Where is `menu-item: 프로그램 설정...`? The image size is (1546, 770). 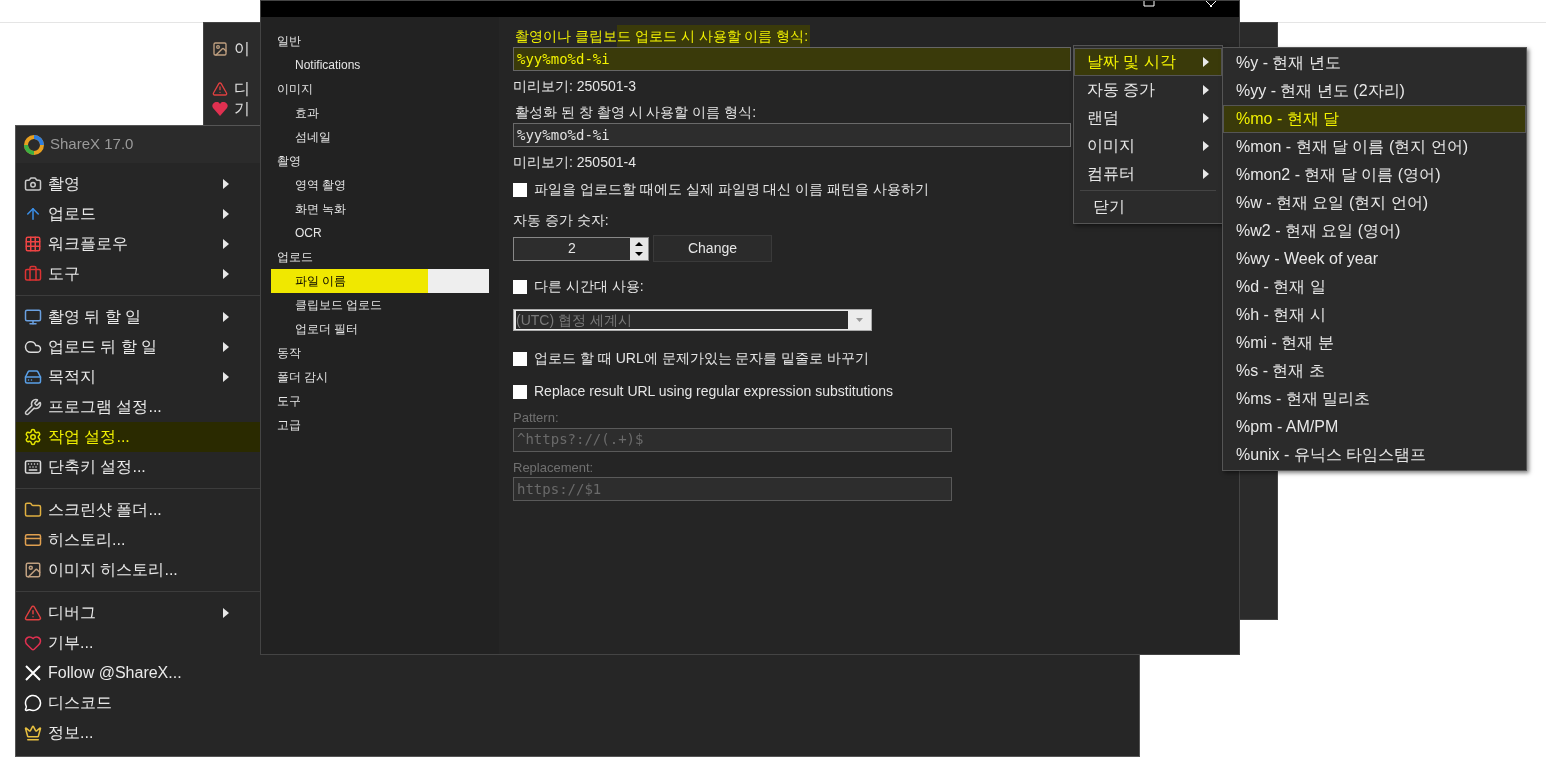 menu-item: 프로그램 설정... is located at coordinates (138, 407).